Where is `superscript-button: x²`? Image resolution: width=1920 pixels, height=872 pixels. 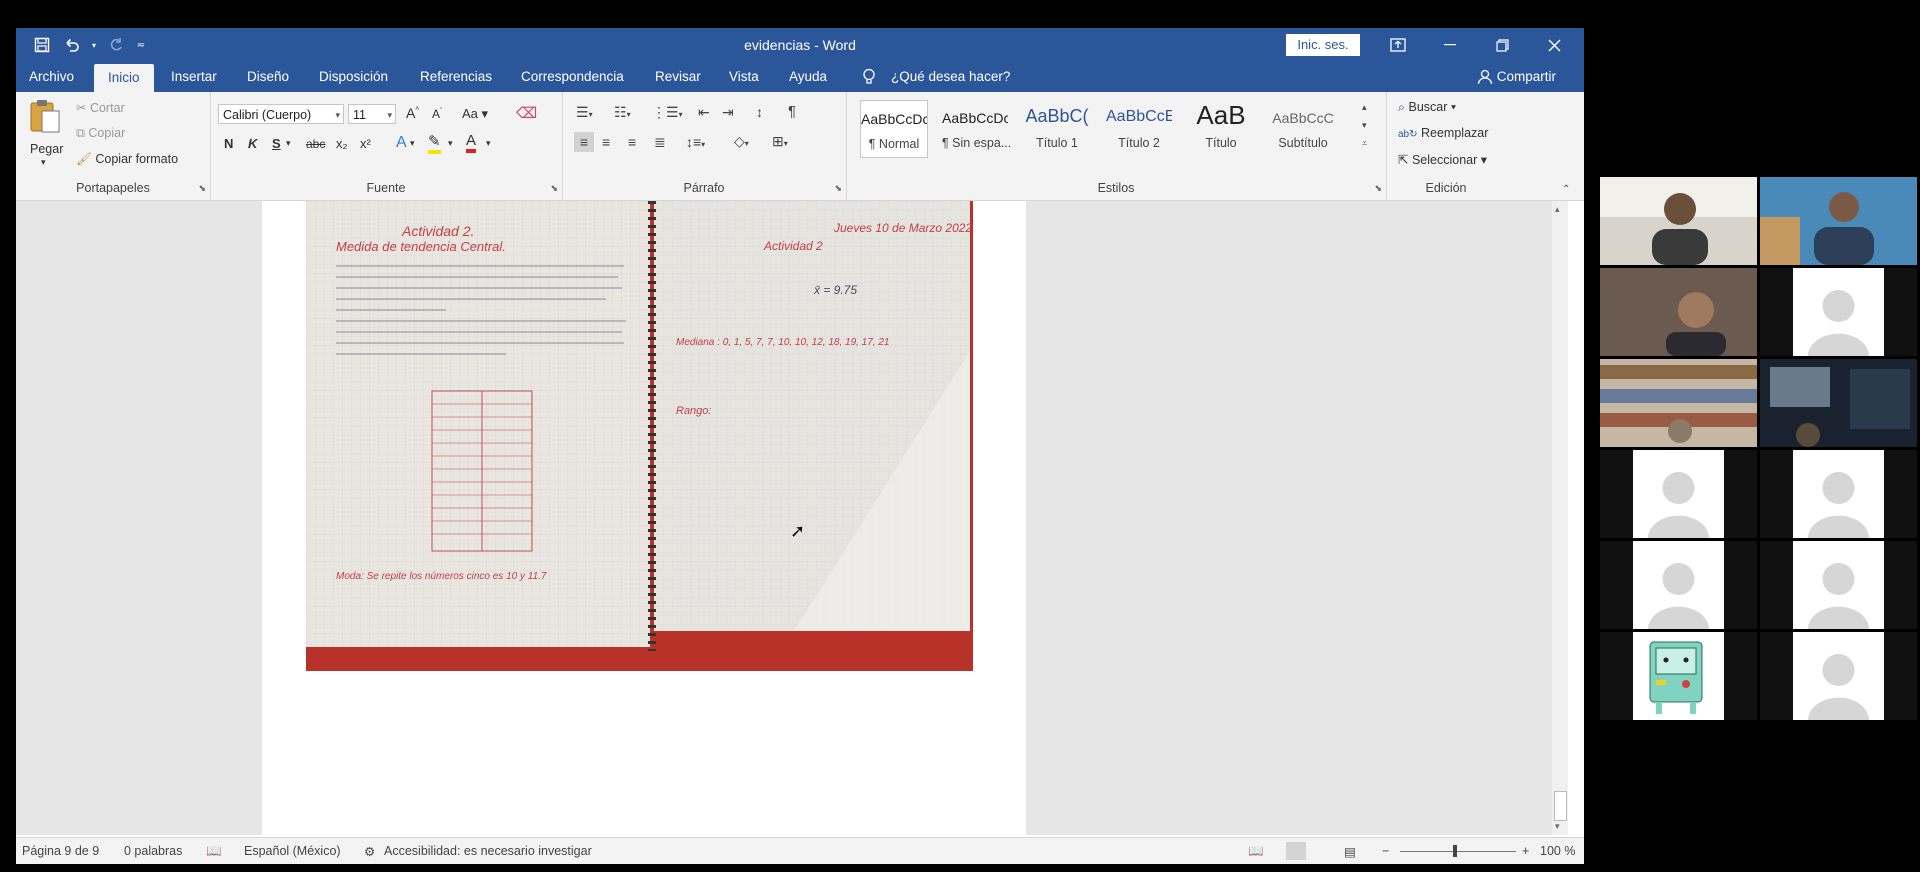
superscript-button: x² is located at coordinates (365, 143).